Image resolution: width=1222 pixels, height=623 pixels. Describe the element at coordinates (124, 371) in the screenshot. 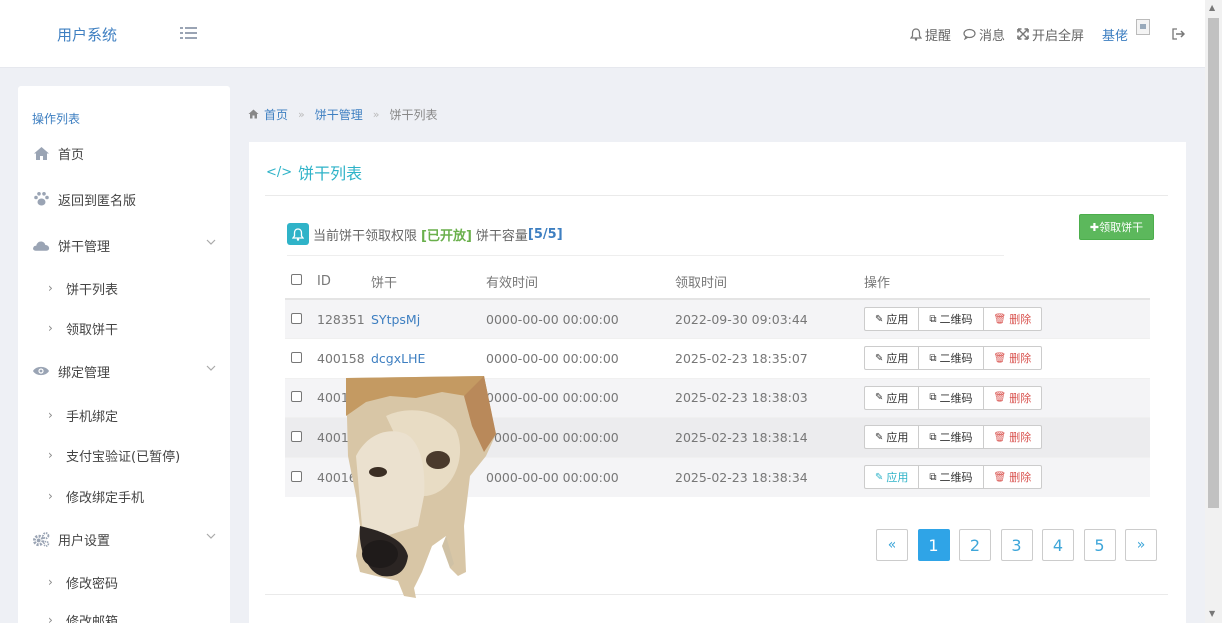

I see `sidebar-item-bind-mgmt: 绑定管理` at that location.